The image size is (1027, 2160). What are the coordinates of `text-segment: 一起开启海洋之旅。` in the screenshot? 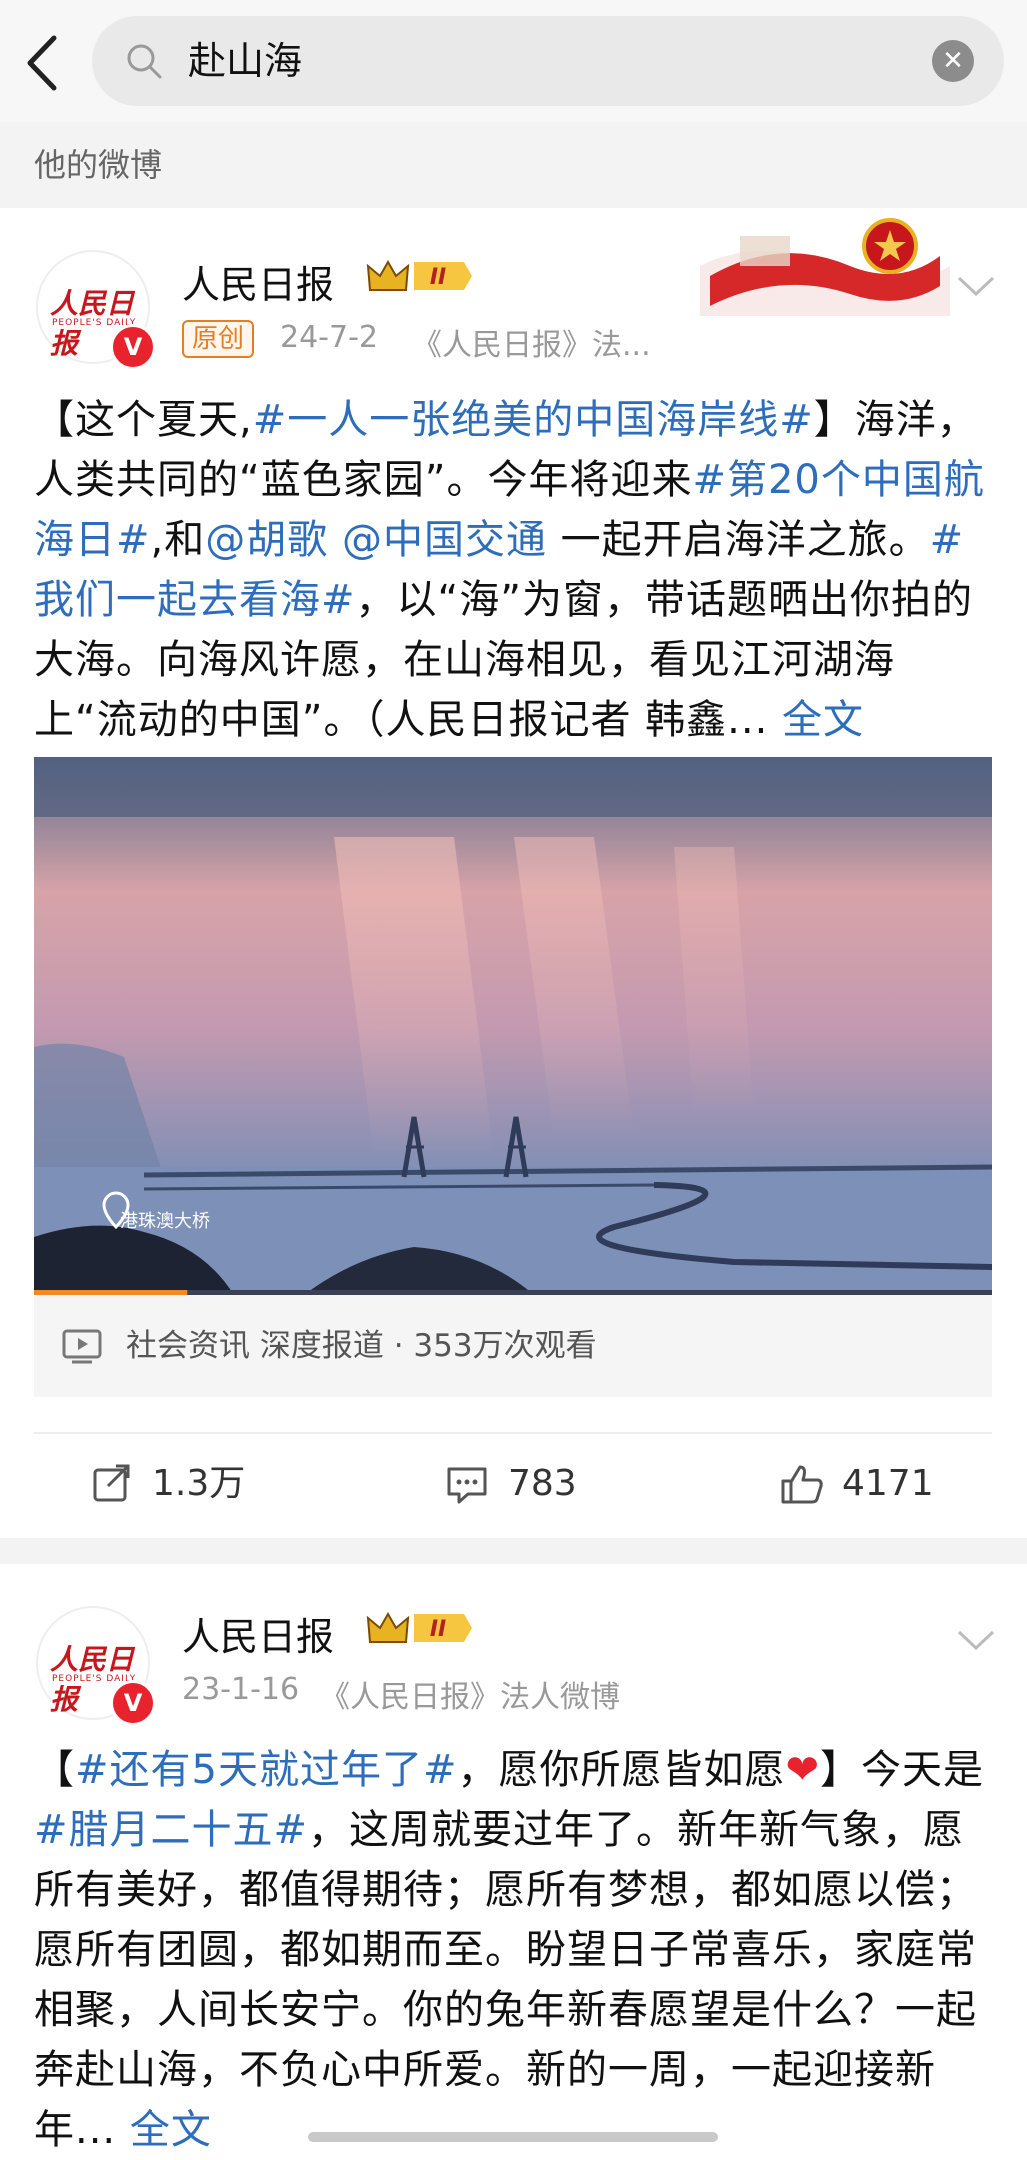 It's located at (738, 540).